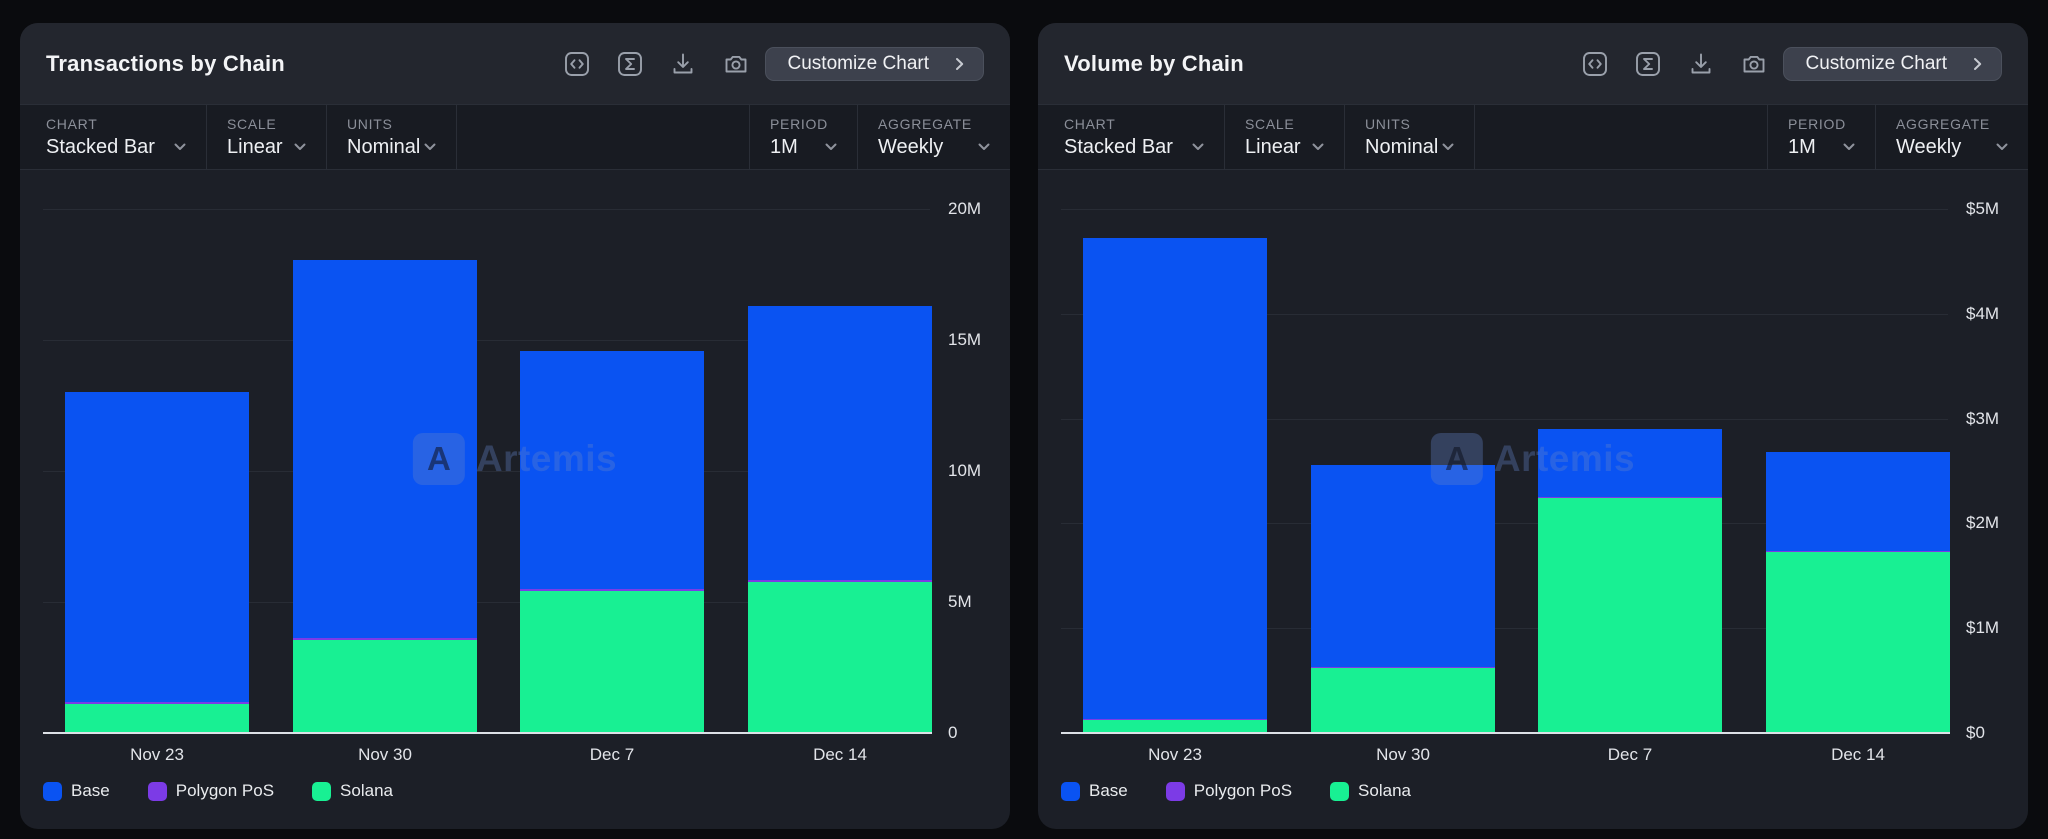 The image size is (2048, 839). What do you see at coordinates (1402, 146) in the screenshot?
I see `units-value: Nominal` at bounding box center [1402, 146].